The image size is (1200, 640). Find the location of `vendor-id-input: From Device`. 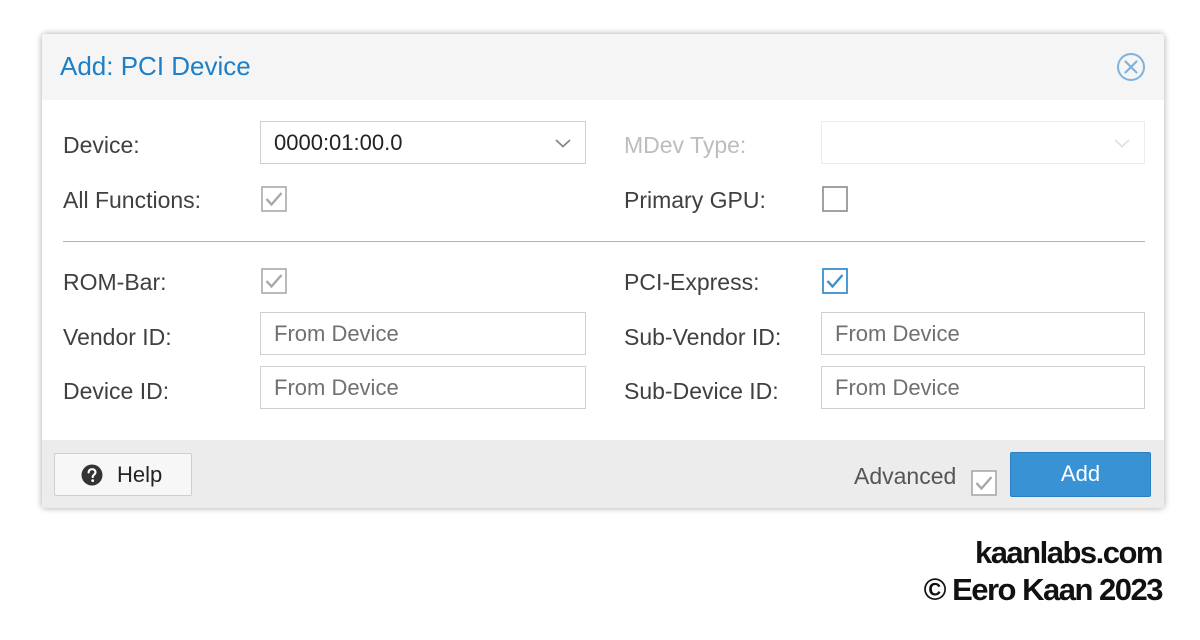

vendor-id-input: From Device is located at coordinates (423, 333).